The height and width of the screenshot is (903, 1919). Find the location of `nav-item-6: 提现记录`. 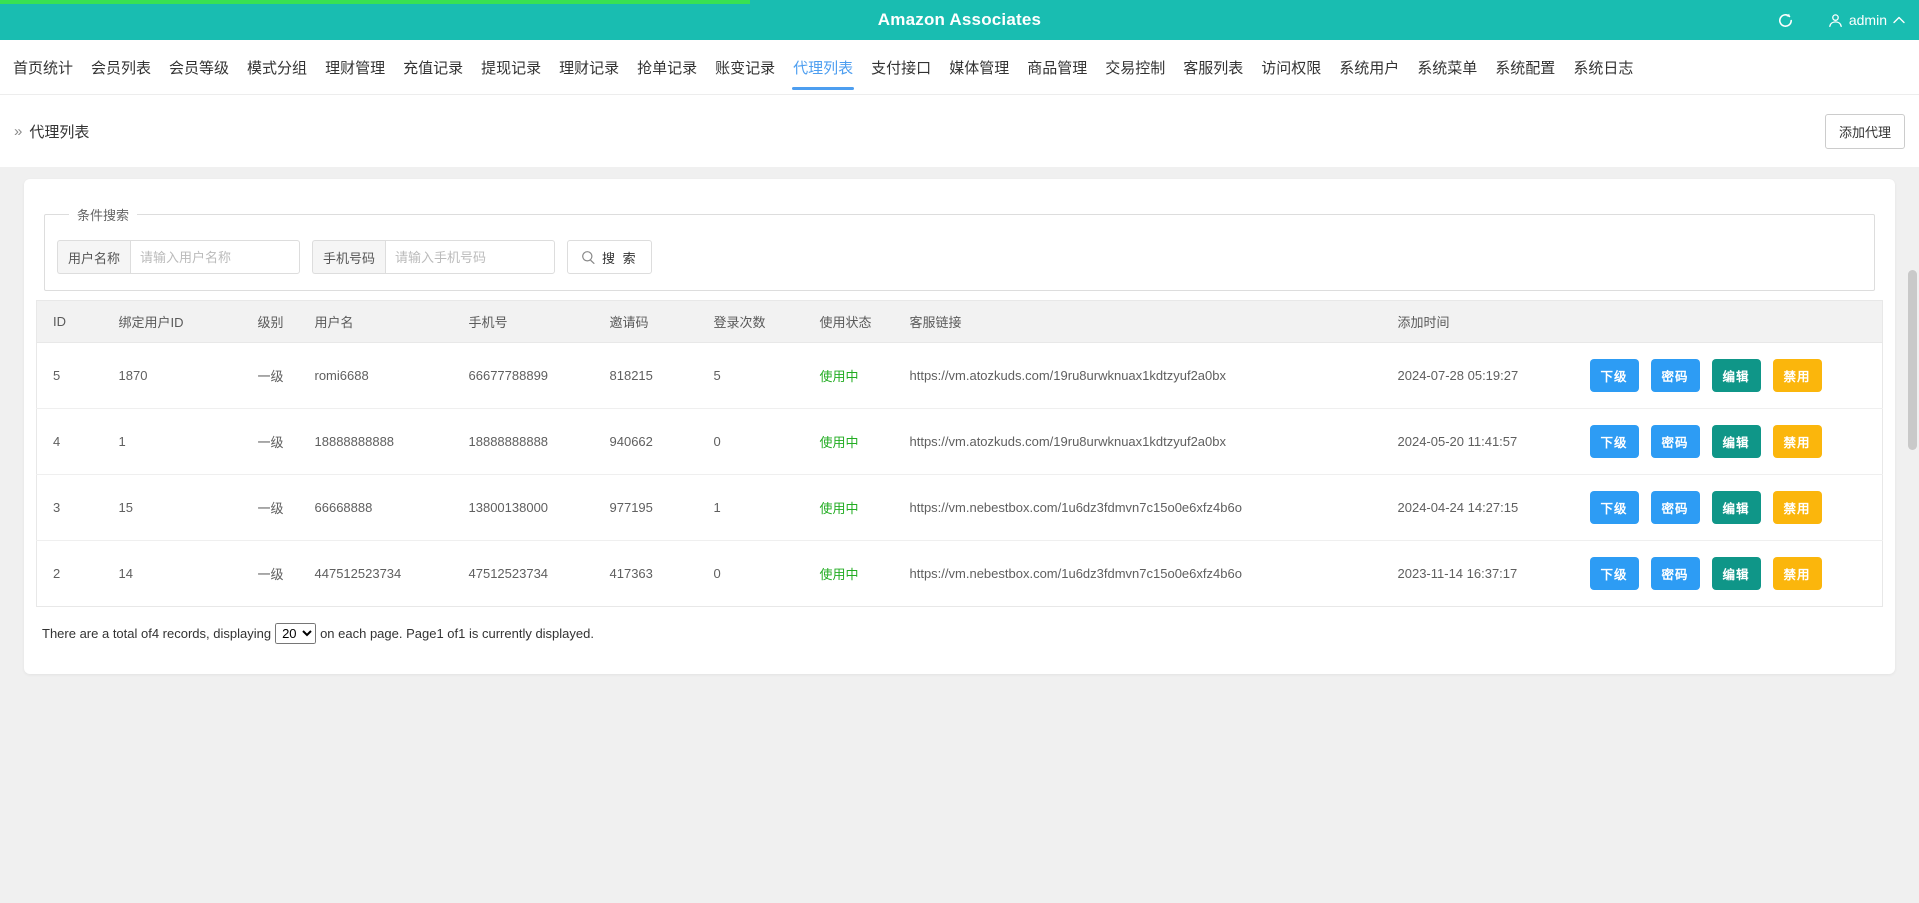

nav-item-6: 提现记录 is located at coordinates (511, 67).